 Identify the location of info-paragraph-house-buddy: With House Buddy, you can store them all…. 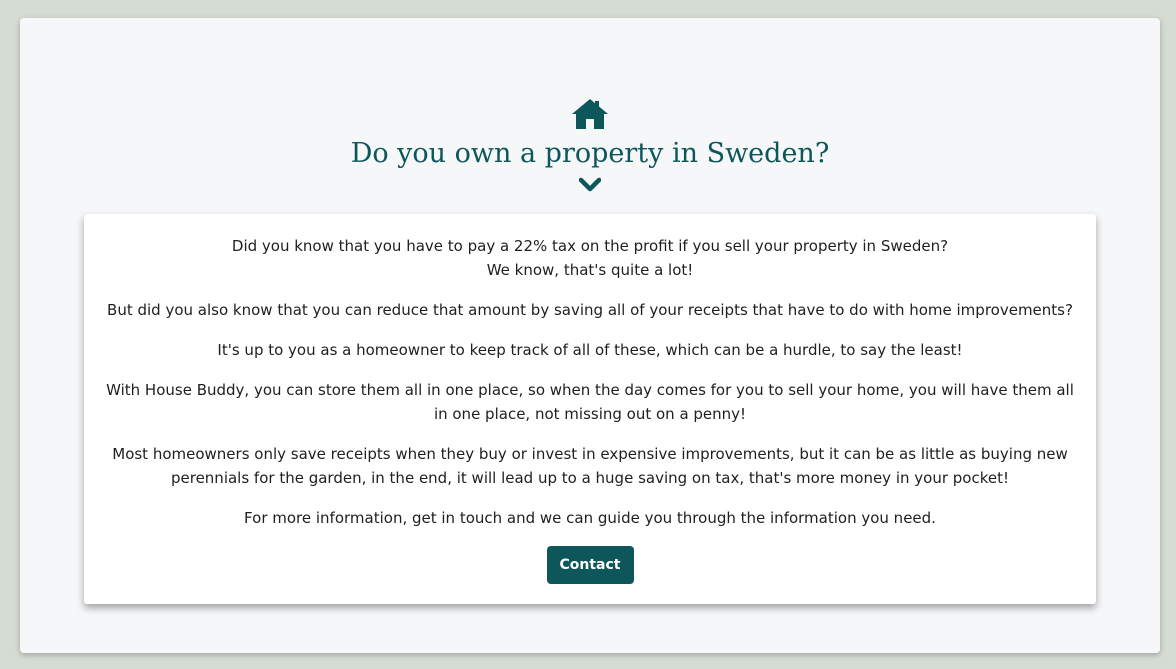
(590, 402).